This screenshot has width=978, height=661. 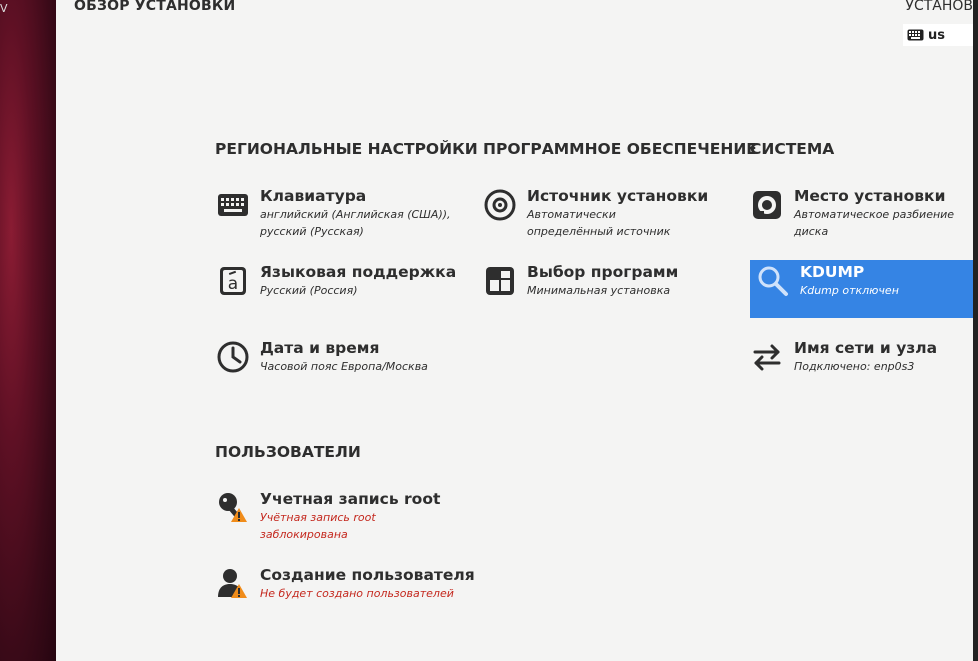 I want to click on spoke-datetime-status: Часовой пояс Европа/Москва, so click(x=344, y=366).